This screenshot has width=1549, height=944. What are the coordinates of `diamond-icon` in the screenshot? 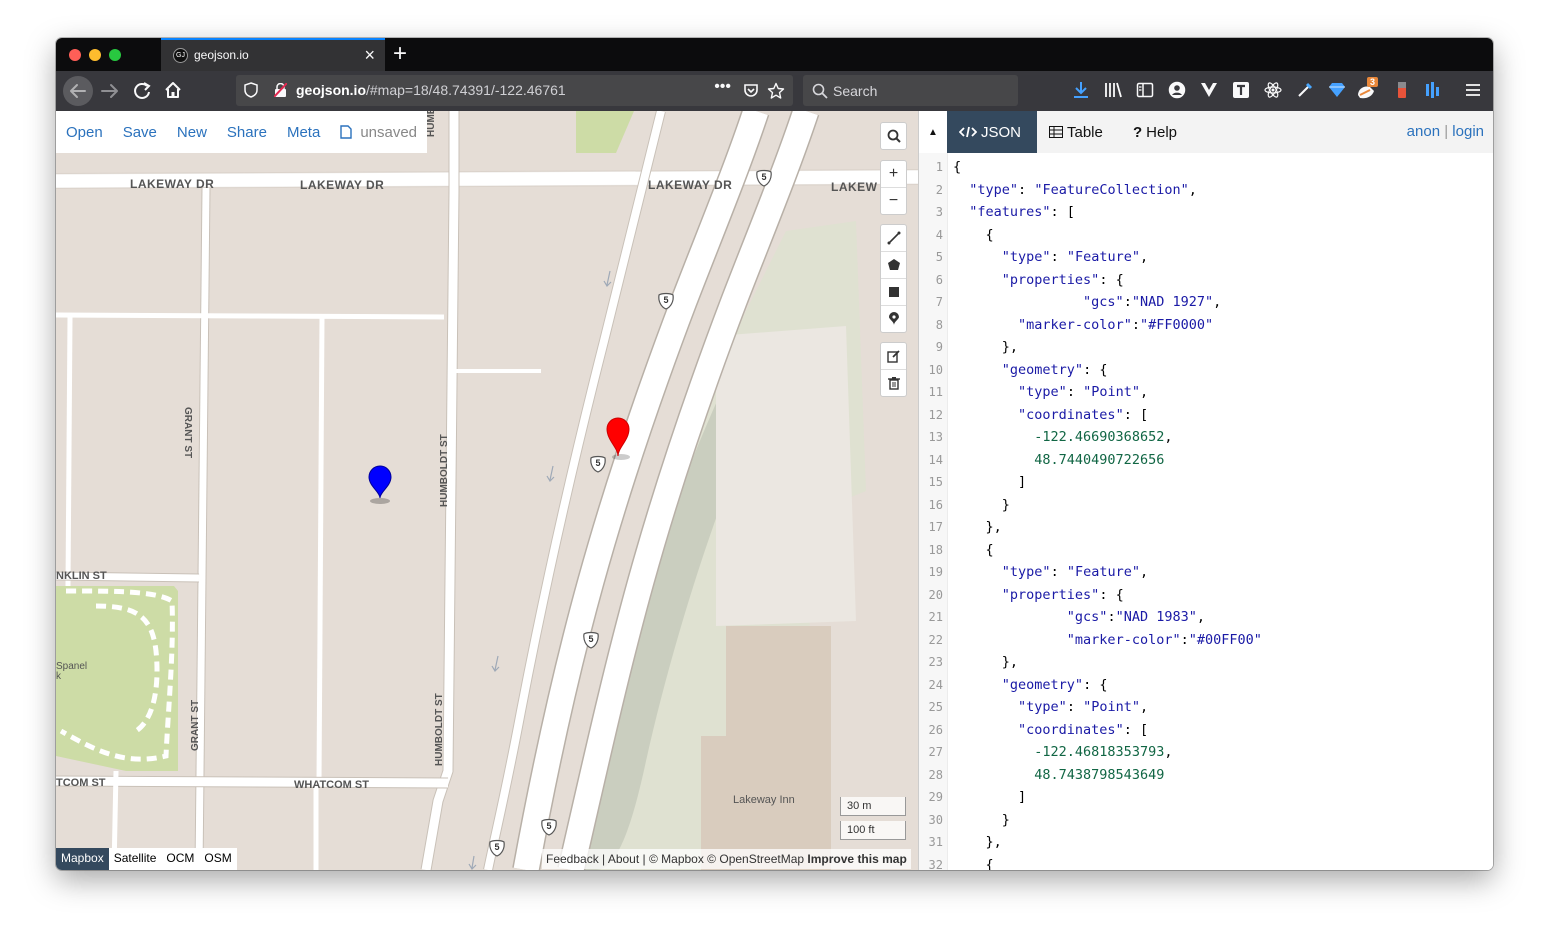 It's located at (1337, 90).